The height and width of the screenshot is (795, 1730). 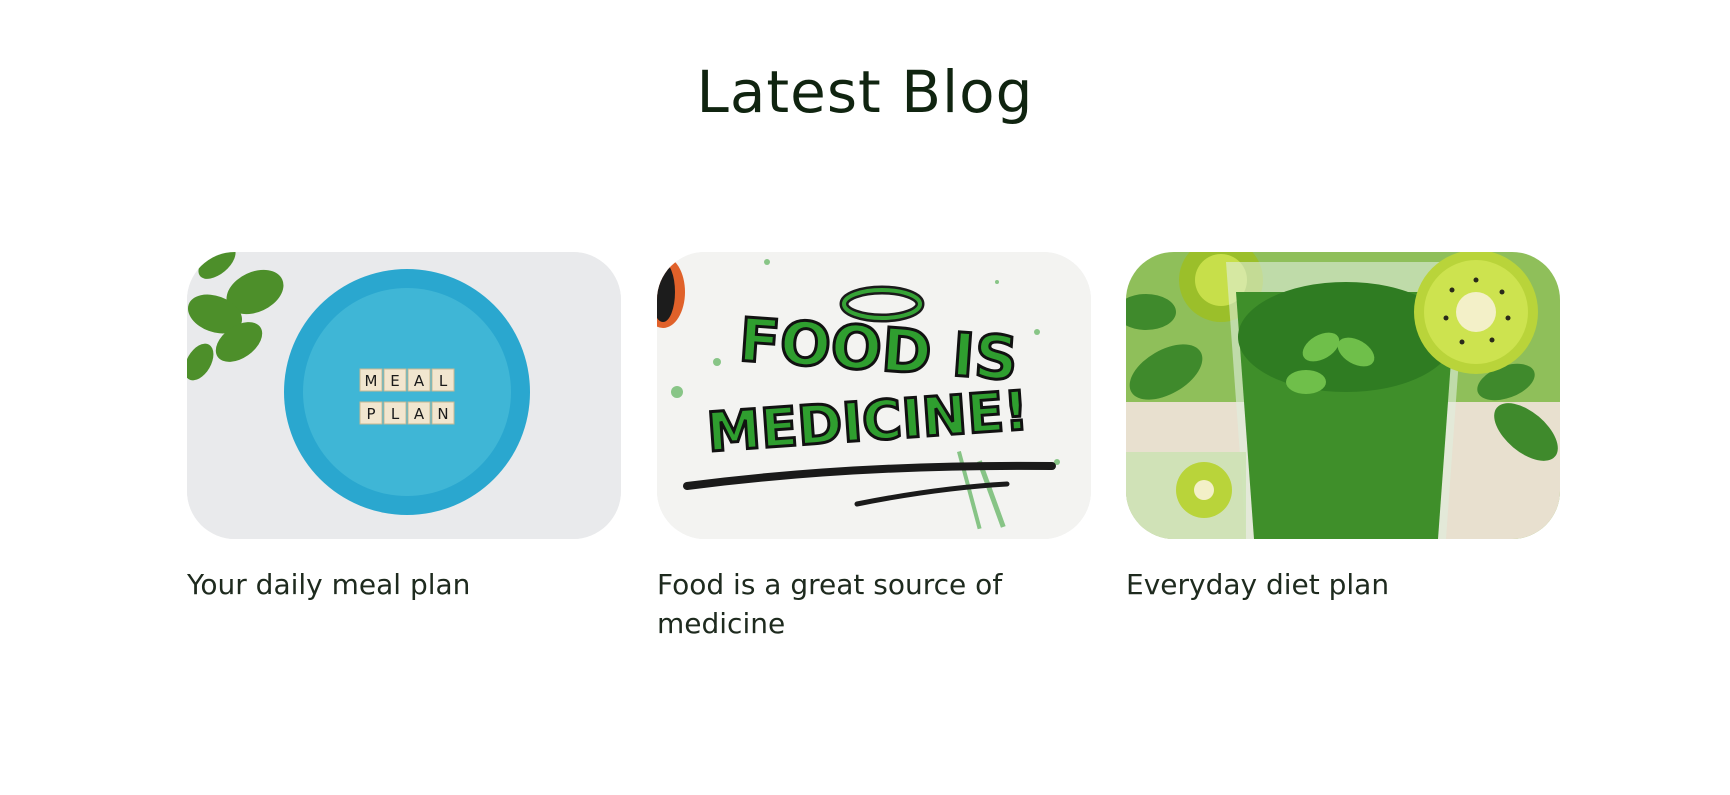 I want to click on section-title: Latest Blog, so click(x=865, y=92).